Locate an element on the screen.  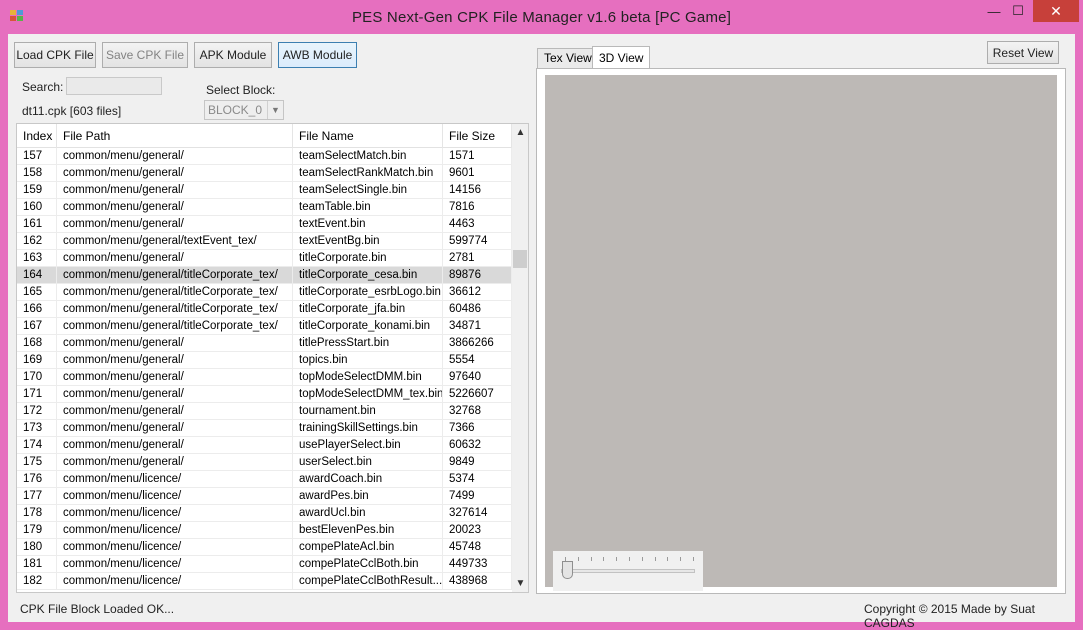
column-header-file-name: File Name is located at coordinates (368, 136).